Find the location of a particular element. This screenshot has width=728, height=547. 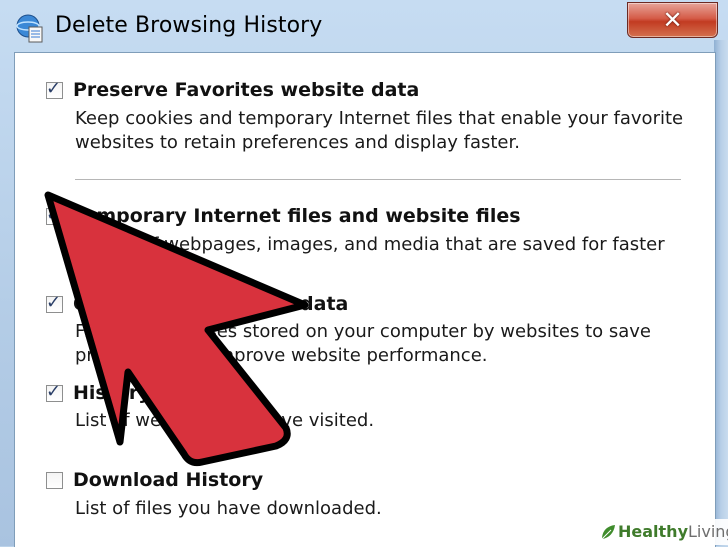

watermark: HealthyLiving is located at coordinates (661, 532).